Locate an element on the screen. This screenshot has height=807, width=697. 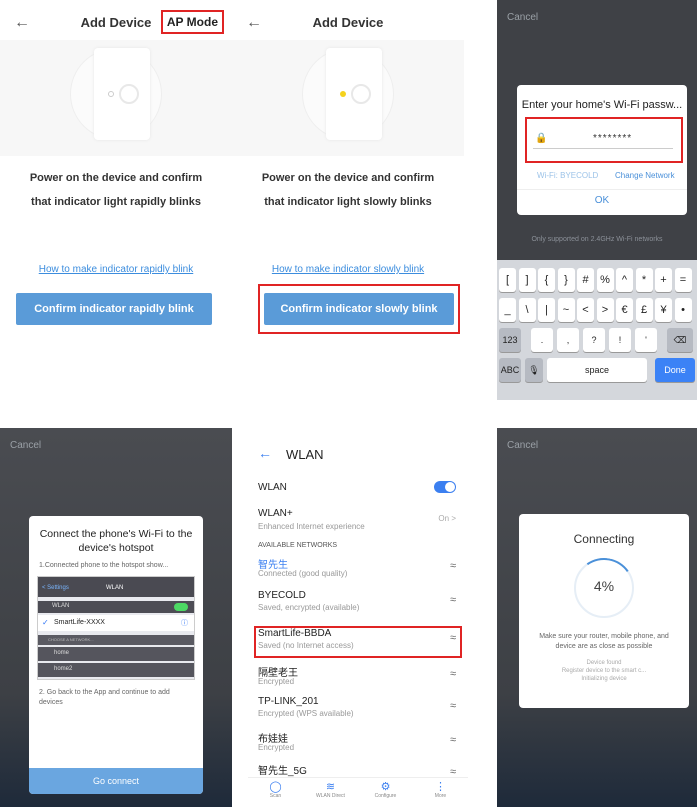
status-initializing: Initializing device is located at coordinates (604, 679).